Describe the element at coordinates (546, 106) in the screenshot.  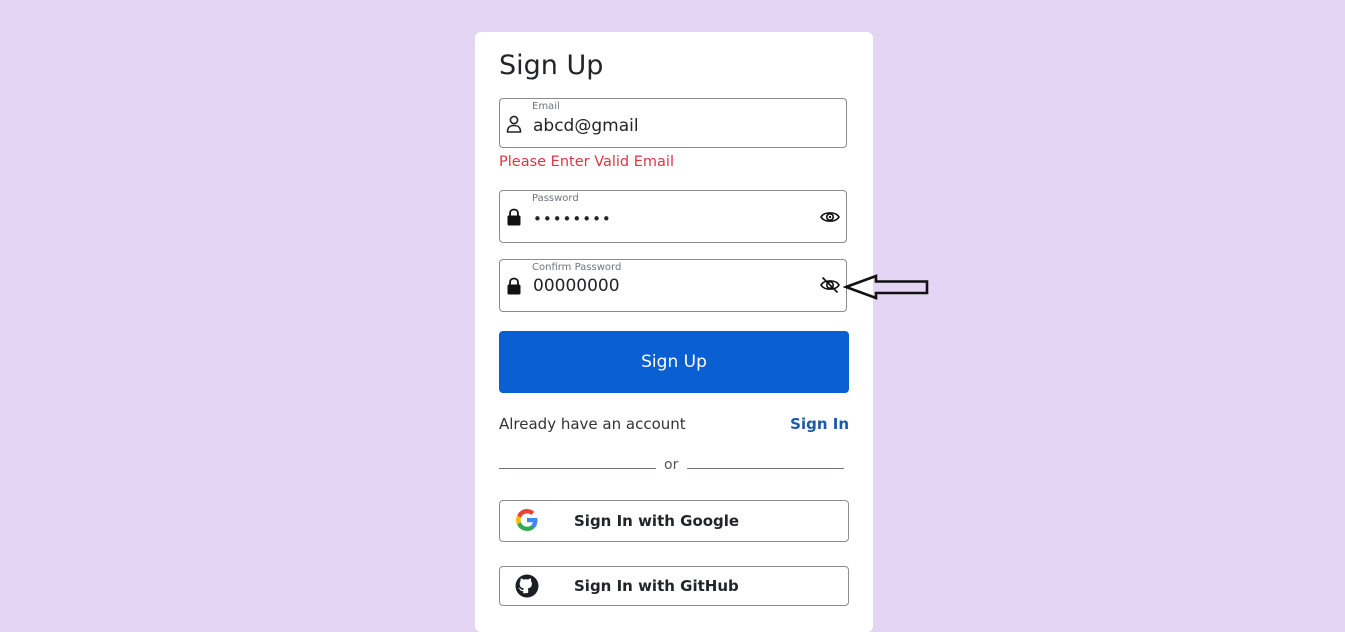
I see `email-label: Email` at that location.